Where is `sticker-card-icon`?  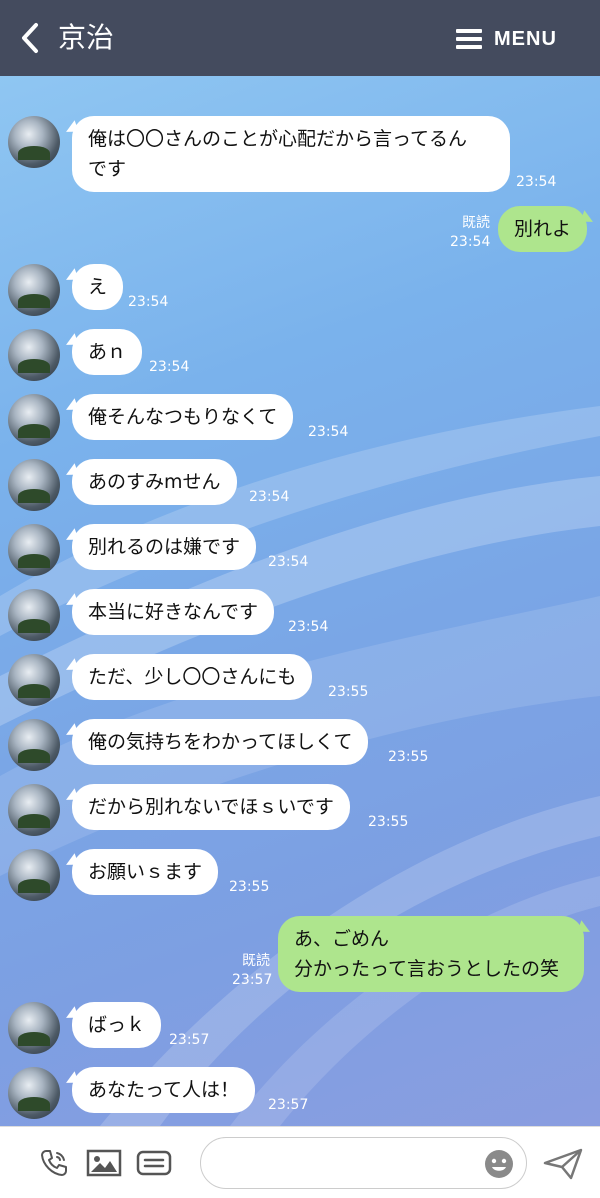
sticker-card-icon is located at coordinates (154, 1163).